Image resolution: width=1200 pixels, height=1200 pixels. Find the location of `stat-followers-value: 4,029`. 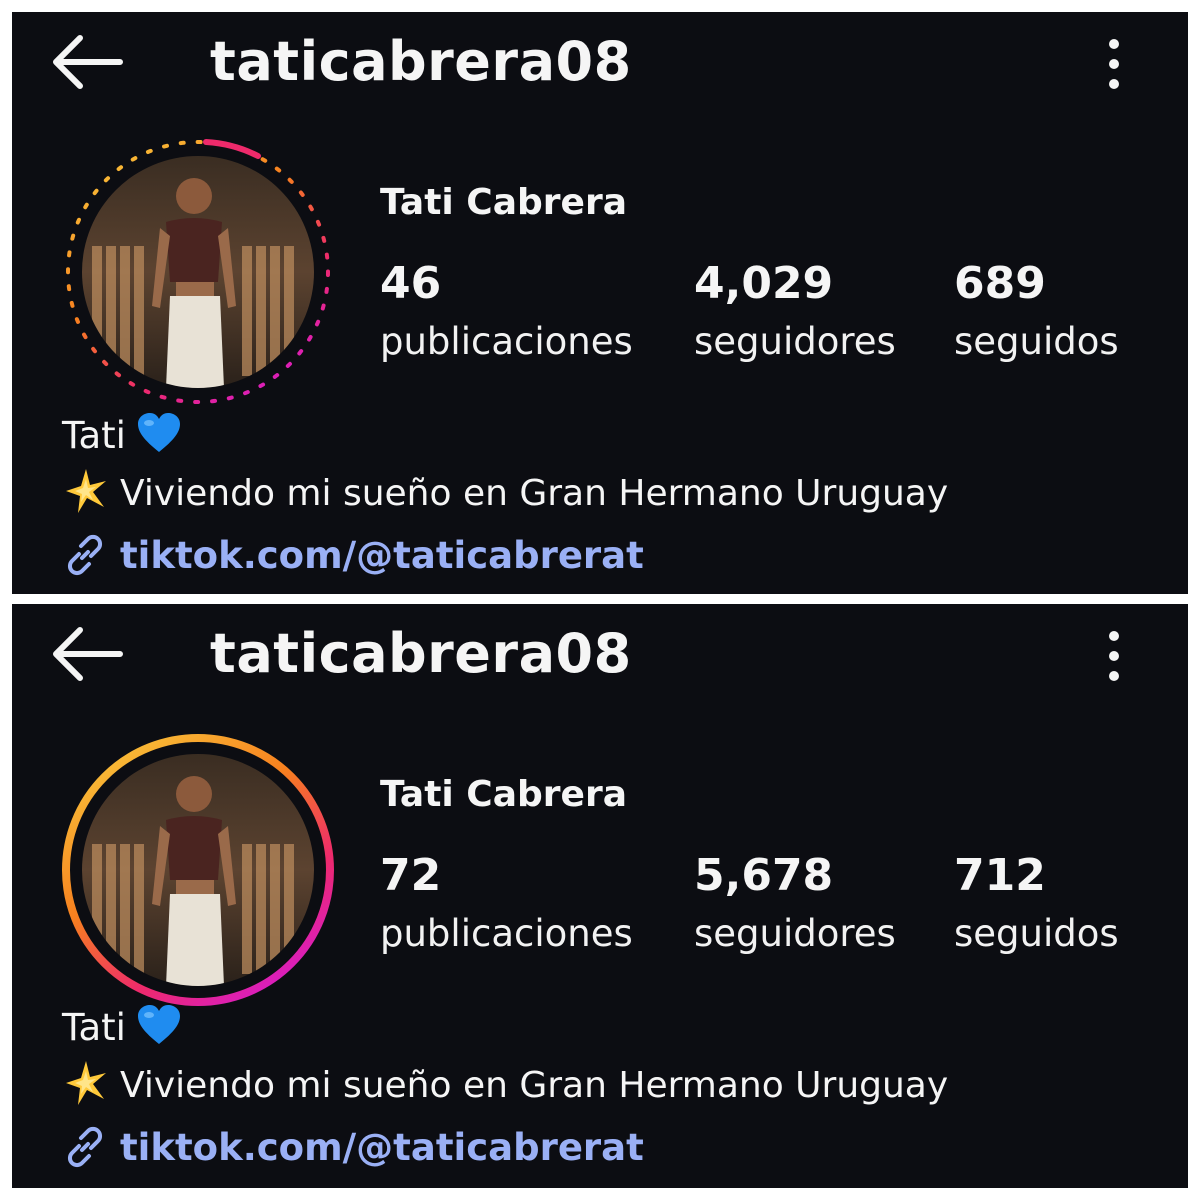

stat-followers-value: 4,029 is located at coordinates (764, 283).